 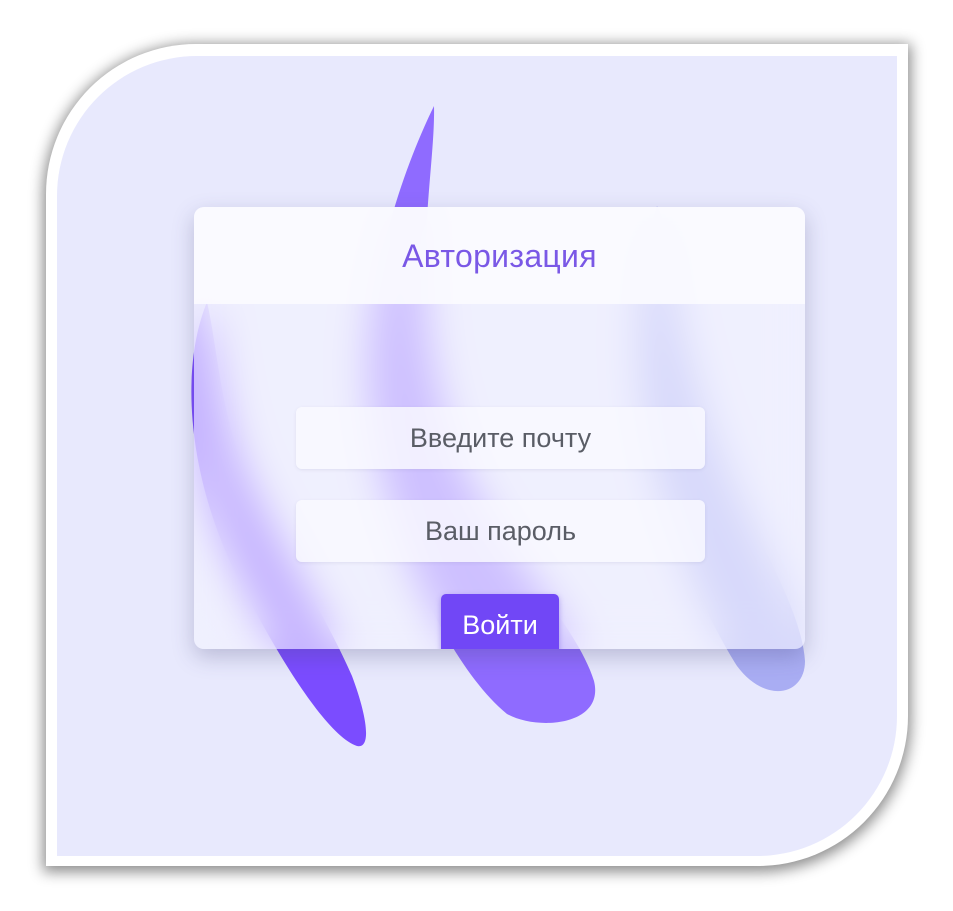 I want to click on password-input, so click(x=500, y=531).